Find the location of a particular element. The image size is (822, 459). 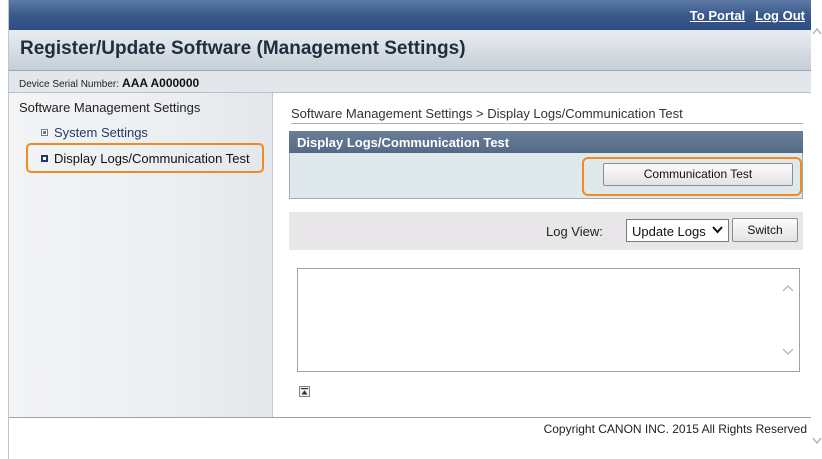

to-portal-link: To Portal is located at coordinates (717, 15).